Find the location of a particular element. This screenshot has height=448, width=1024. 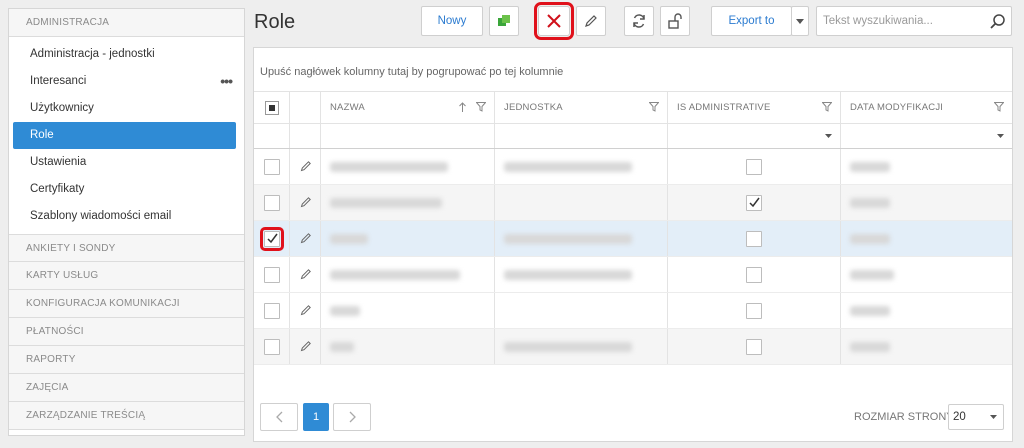

page-size-select: 20 is located at coordinates (976, 417).